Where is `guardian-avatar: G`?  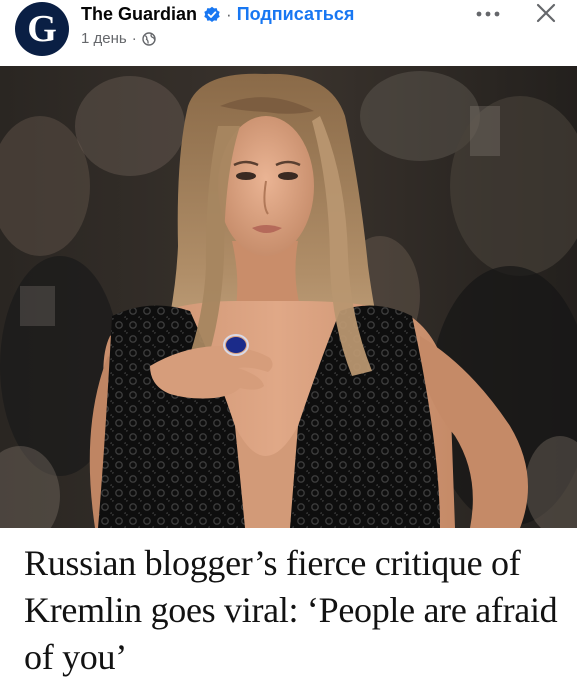
guardian-avatar: G is located at coordinates (42, 29).